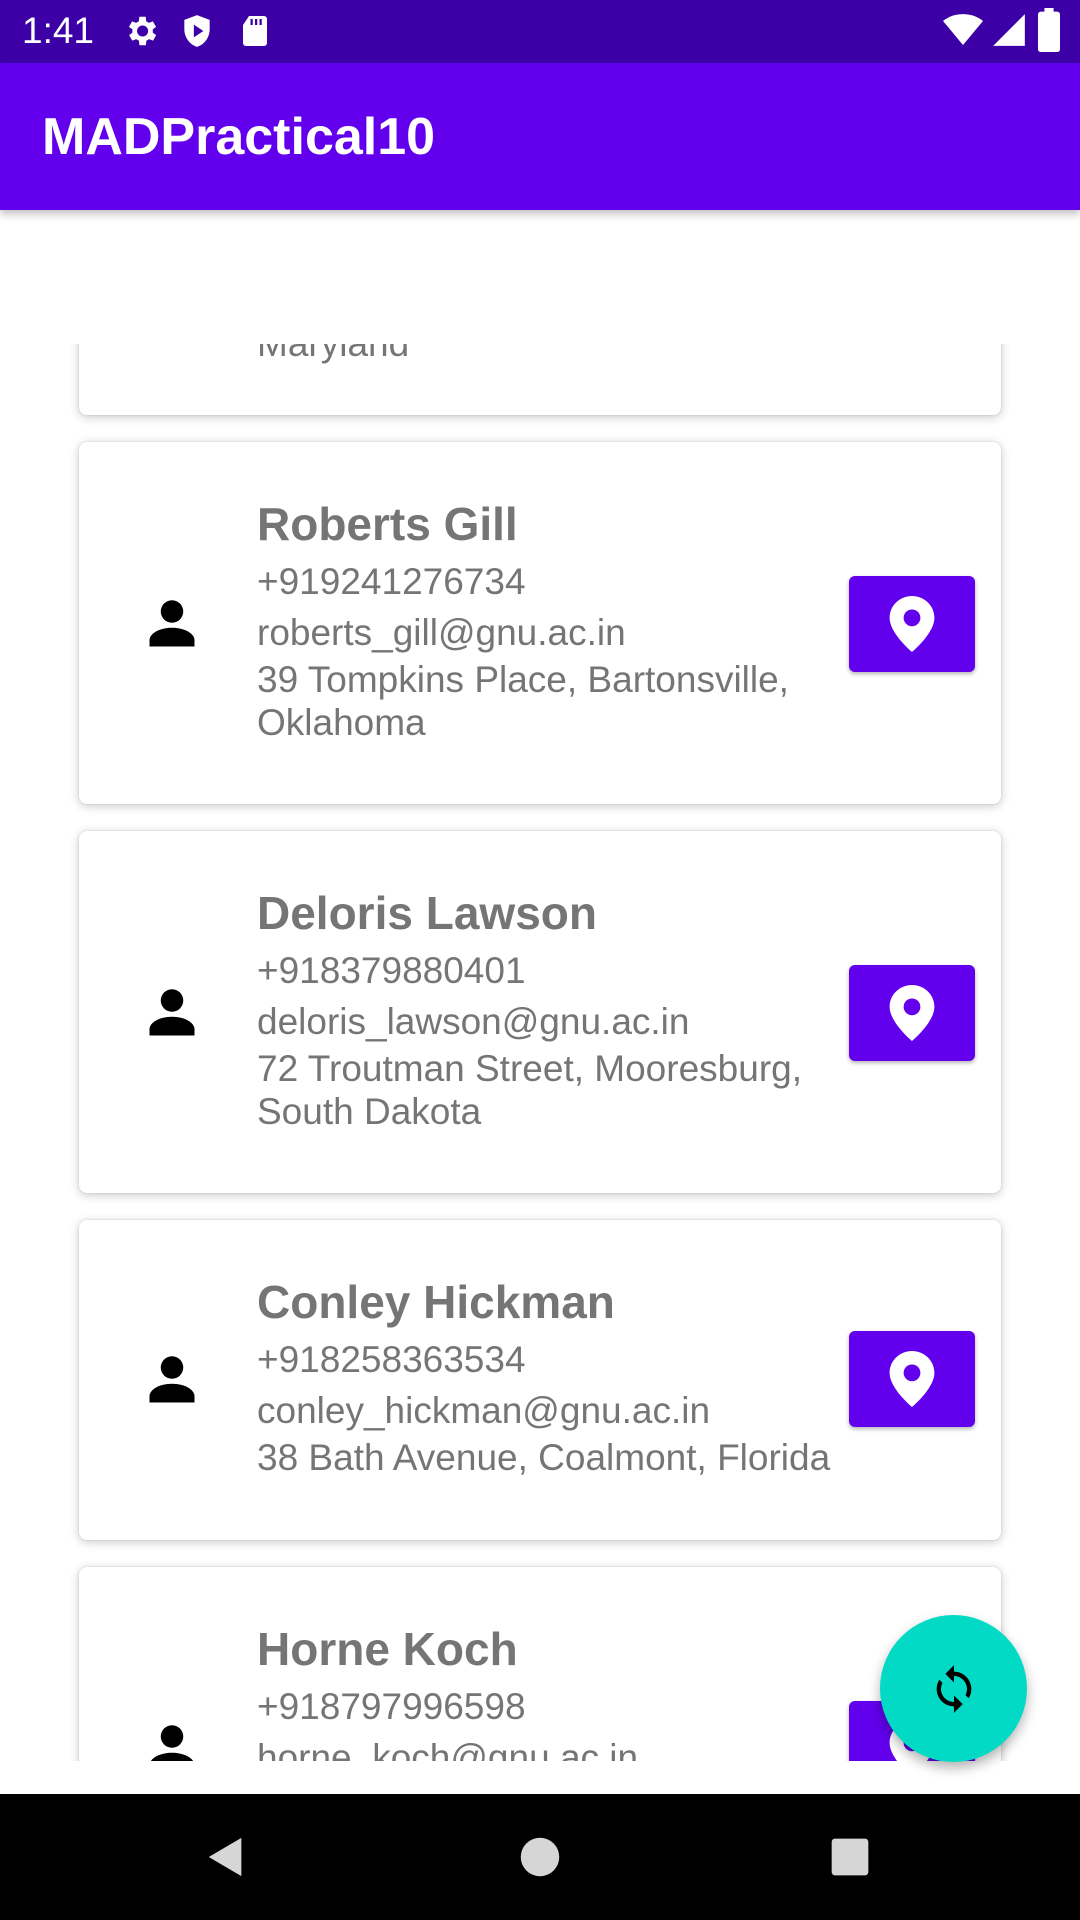 The width and height of the screenshot is (1080, 1920). Describe the element at coordinates (391, 1359) in the screenshot. I see `contact-phone: +918258363534` at that location.